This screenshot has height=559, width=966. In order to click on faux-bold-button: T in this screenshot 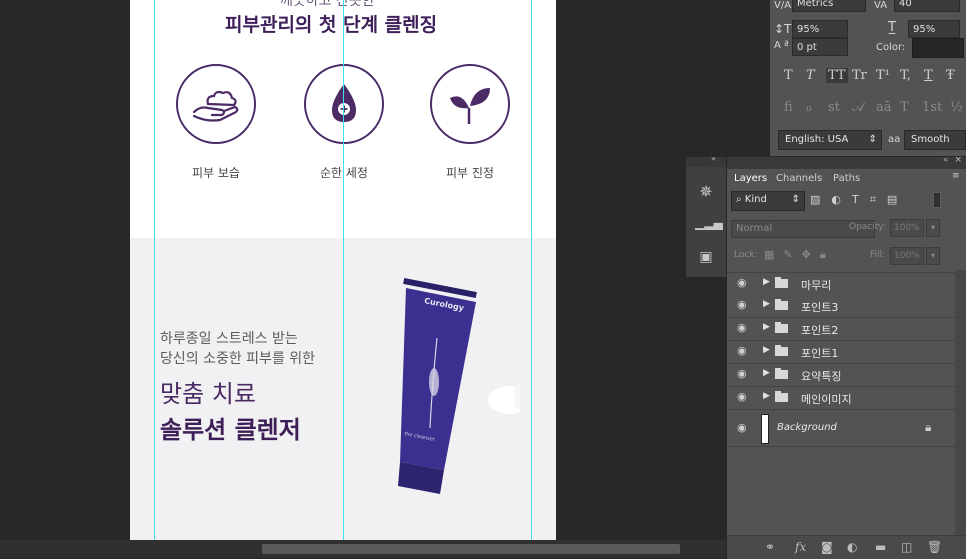, I will do `click(788, 75)`.